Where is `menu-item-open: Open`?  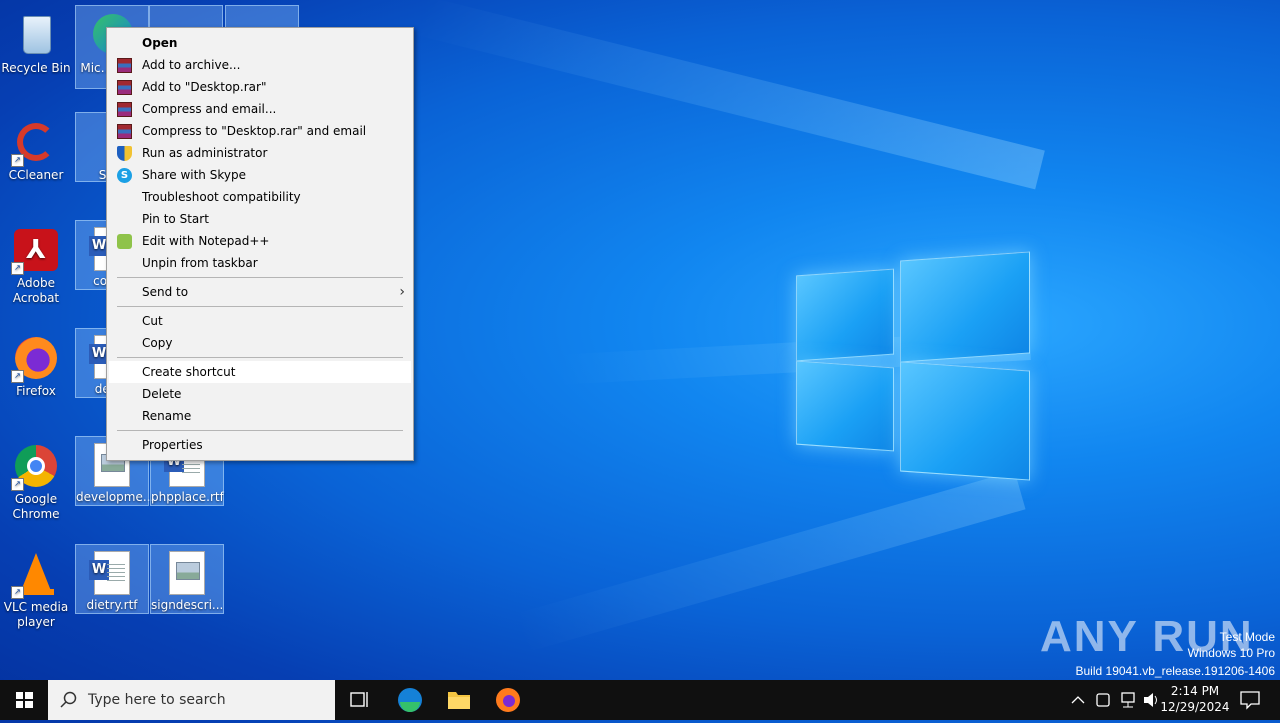
menu-item-open: Open is located at coordinates (260, 43).